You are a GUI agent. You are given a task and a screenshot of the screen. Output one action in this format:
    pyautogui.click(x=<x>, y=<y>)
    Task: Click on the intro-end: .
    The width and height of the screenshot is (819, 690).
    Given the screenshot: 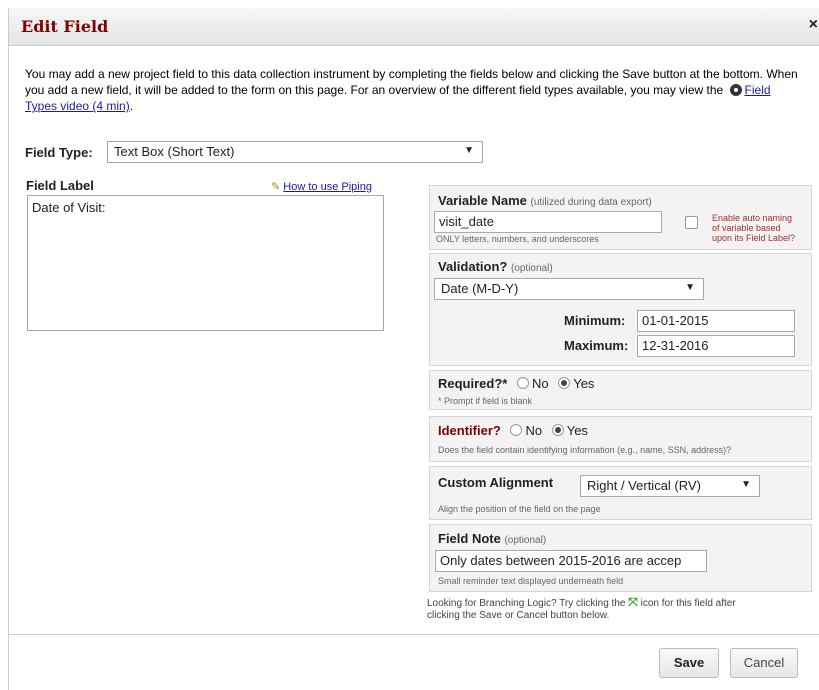 What is the action you would take?
    pyautogui.click(x=131, y=106)
    